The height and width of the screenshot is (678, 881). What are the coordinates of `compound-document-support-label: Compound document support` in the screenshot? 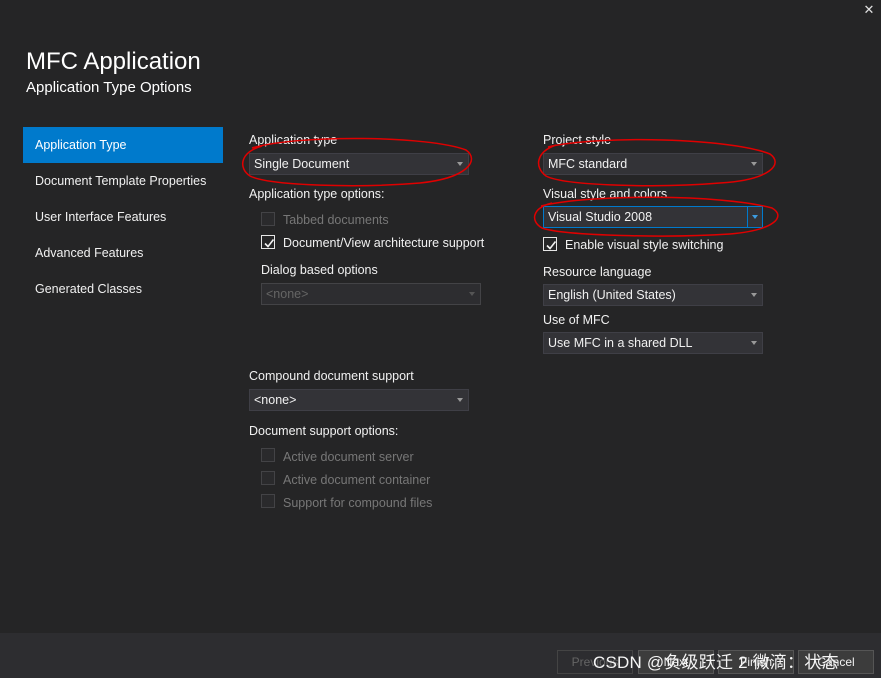 It's located at (331, 376).